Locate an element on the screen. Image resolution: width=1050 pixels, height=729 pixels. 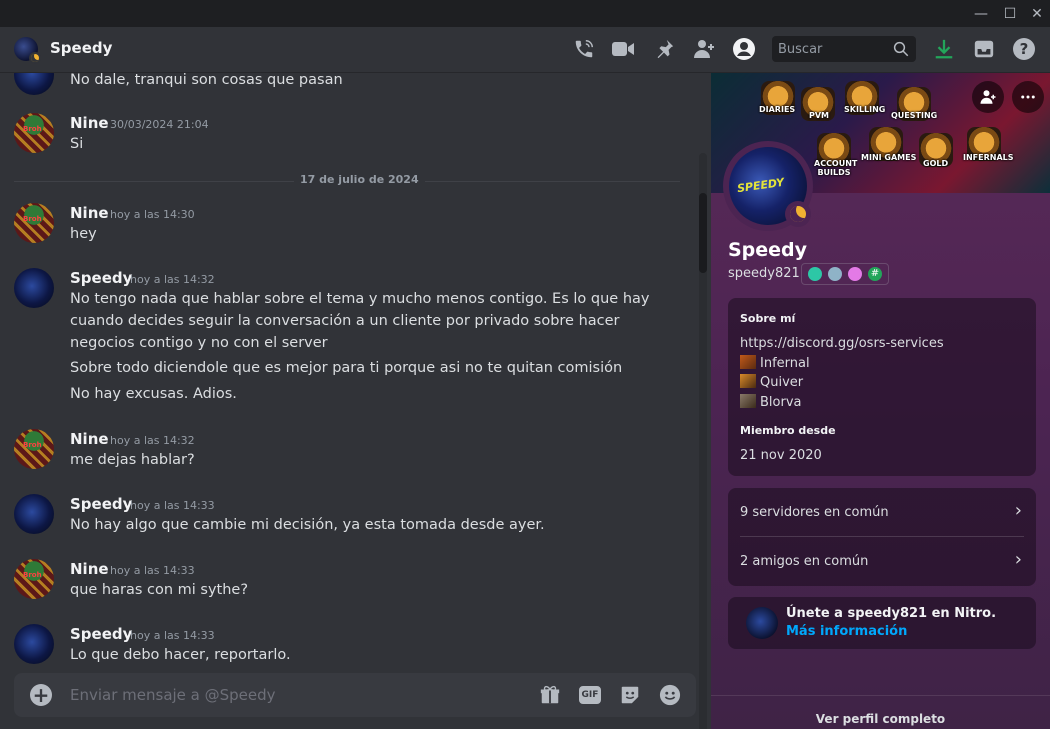
header-avatar is located at coordinates (27, 50).